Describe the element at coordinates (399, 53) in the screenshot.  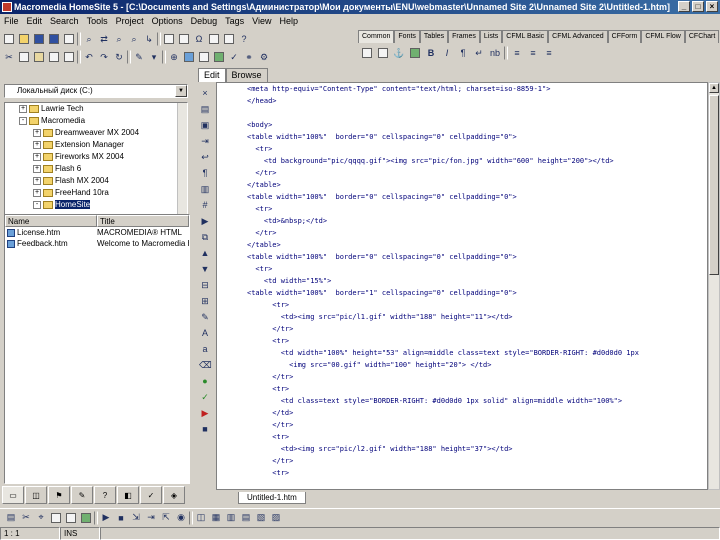
I see `anchor-icon: ⚓` at that location.